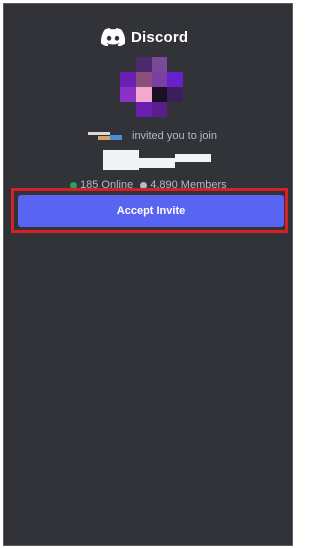 Image resolution: width=320 pixels, height=549 pixels. I want to click on discord-logo: Discord, so click(144, 37).